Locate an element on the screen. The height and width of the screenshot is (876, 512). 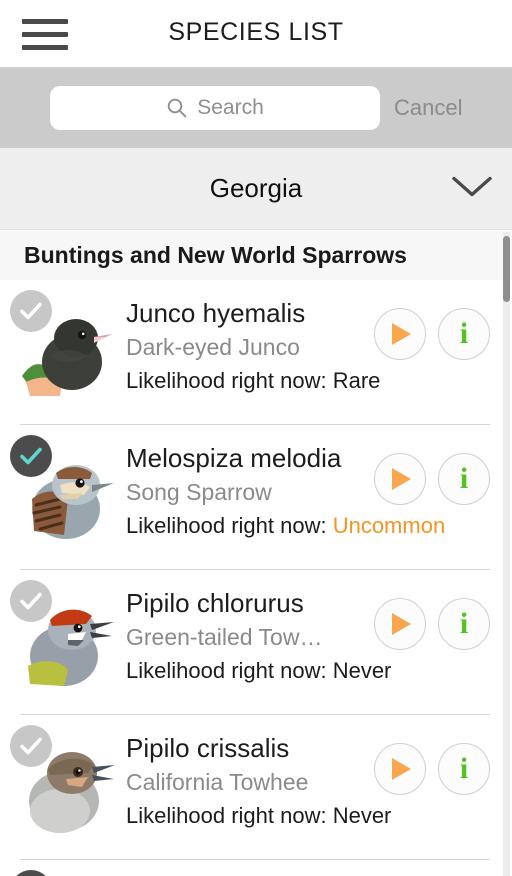
likelihood-value: Rare is located at coordinates (356, 380).